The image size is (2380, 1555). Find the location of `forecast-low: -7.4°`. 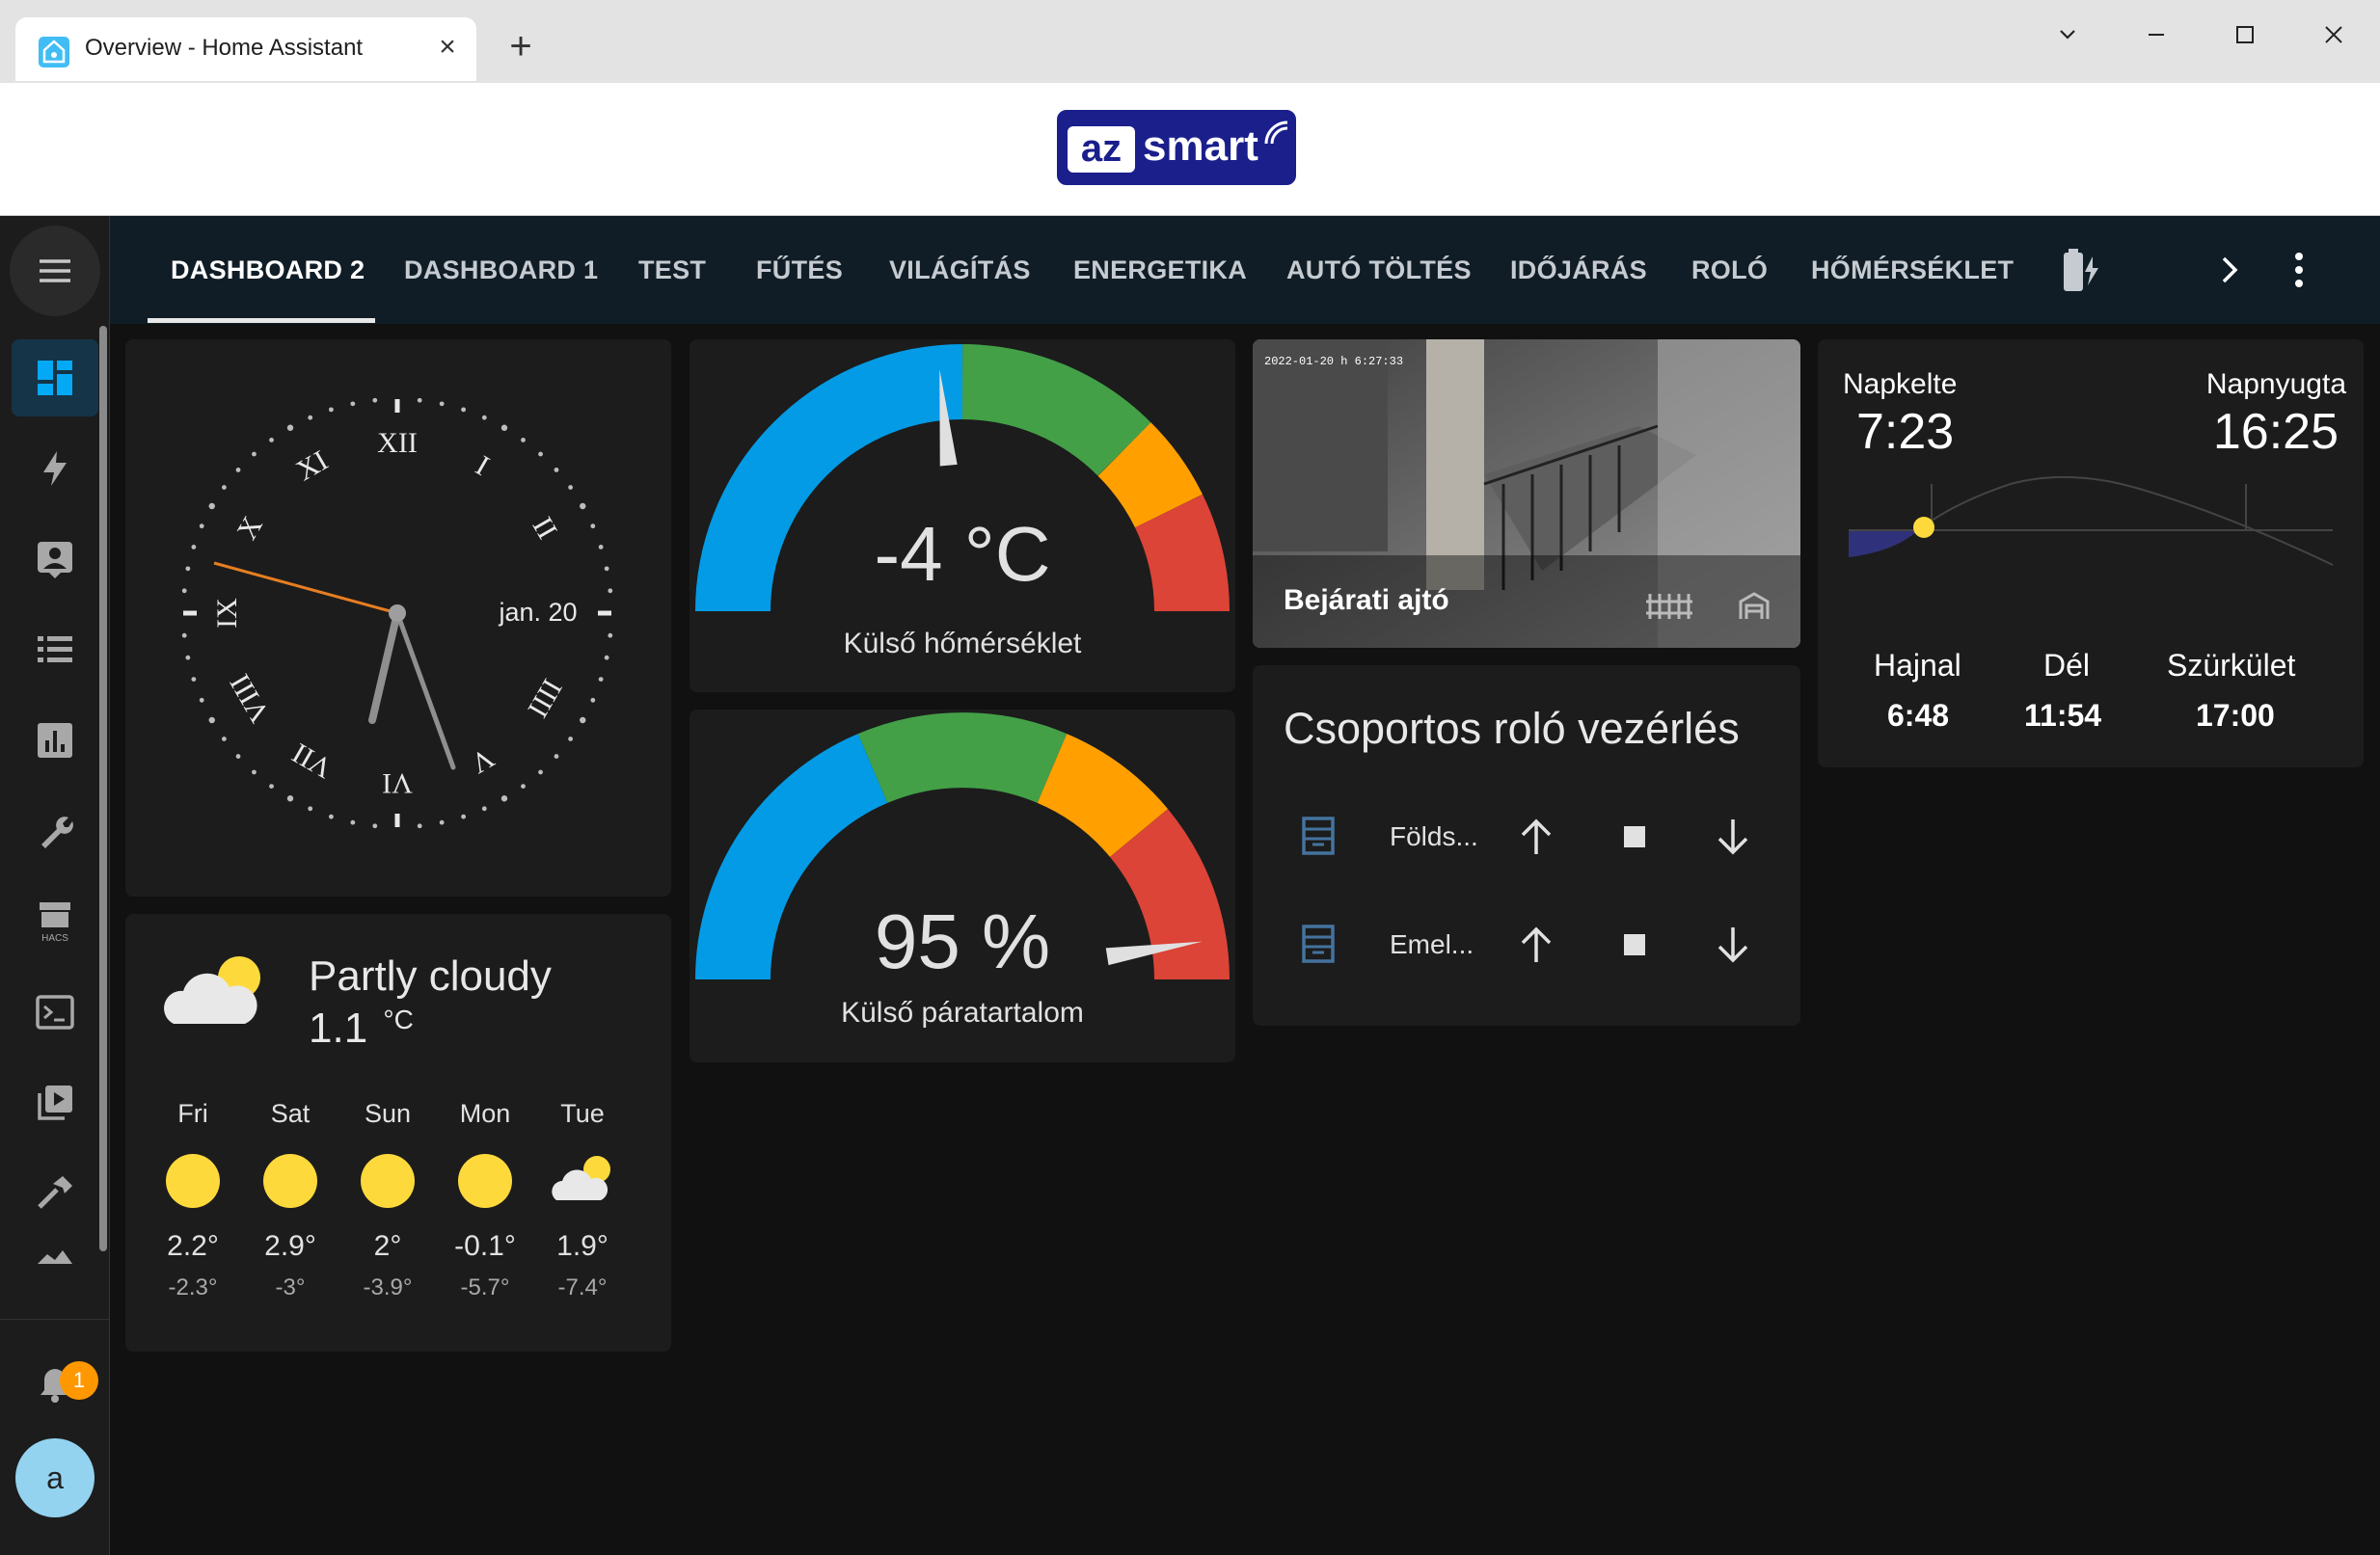

forecast-low: -7.4° is located at coordinates (582, 1287).